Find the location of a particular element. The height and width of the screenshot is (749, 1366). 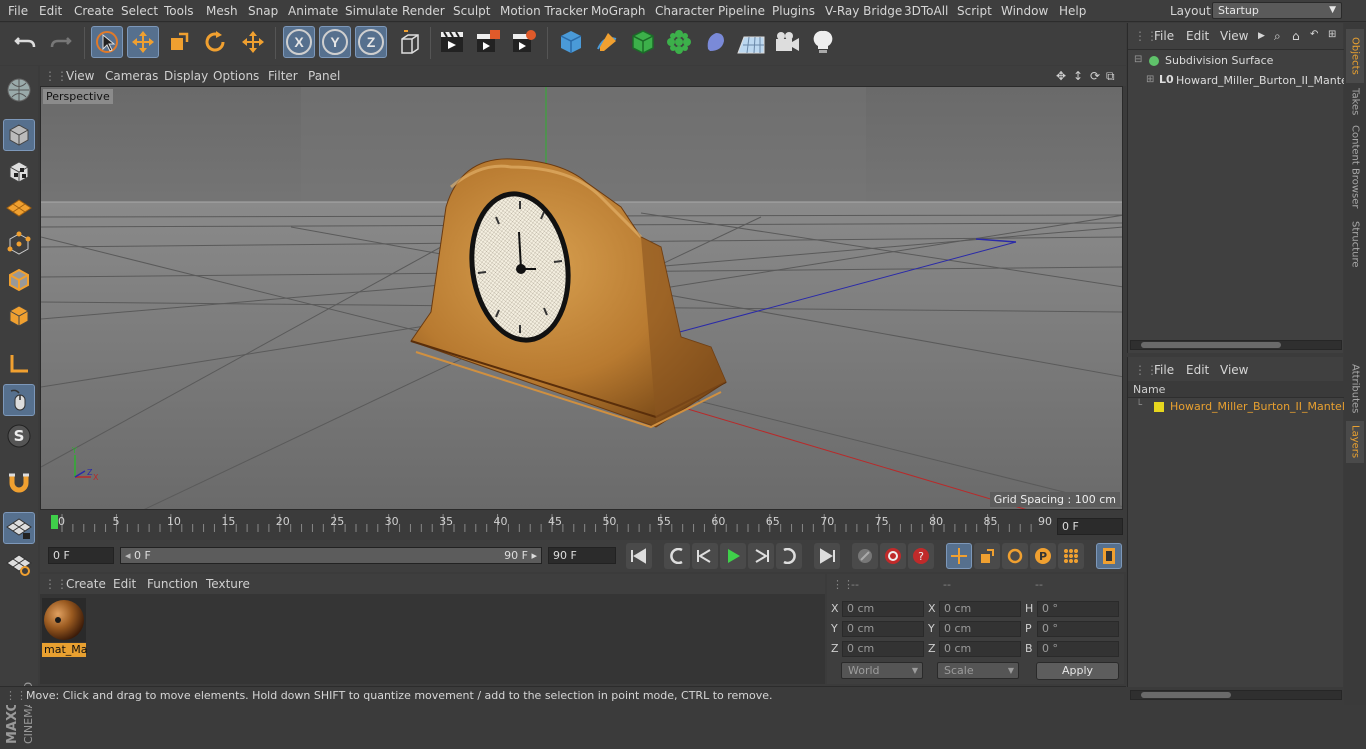

material-menu-create: Create is located at coordinates (86, 584).